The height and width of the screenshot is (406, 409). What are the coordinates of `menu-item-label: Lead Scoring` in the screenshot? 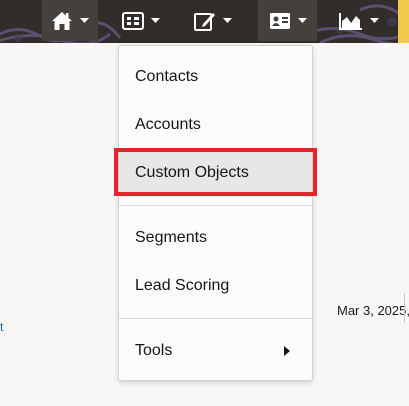 It's located at (182, 285).